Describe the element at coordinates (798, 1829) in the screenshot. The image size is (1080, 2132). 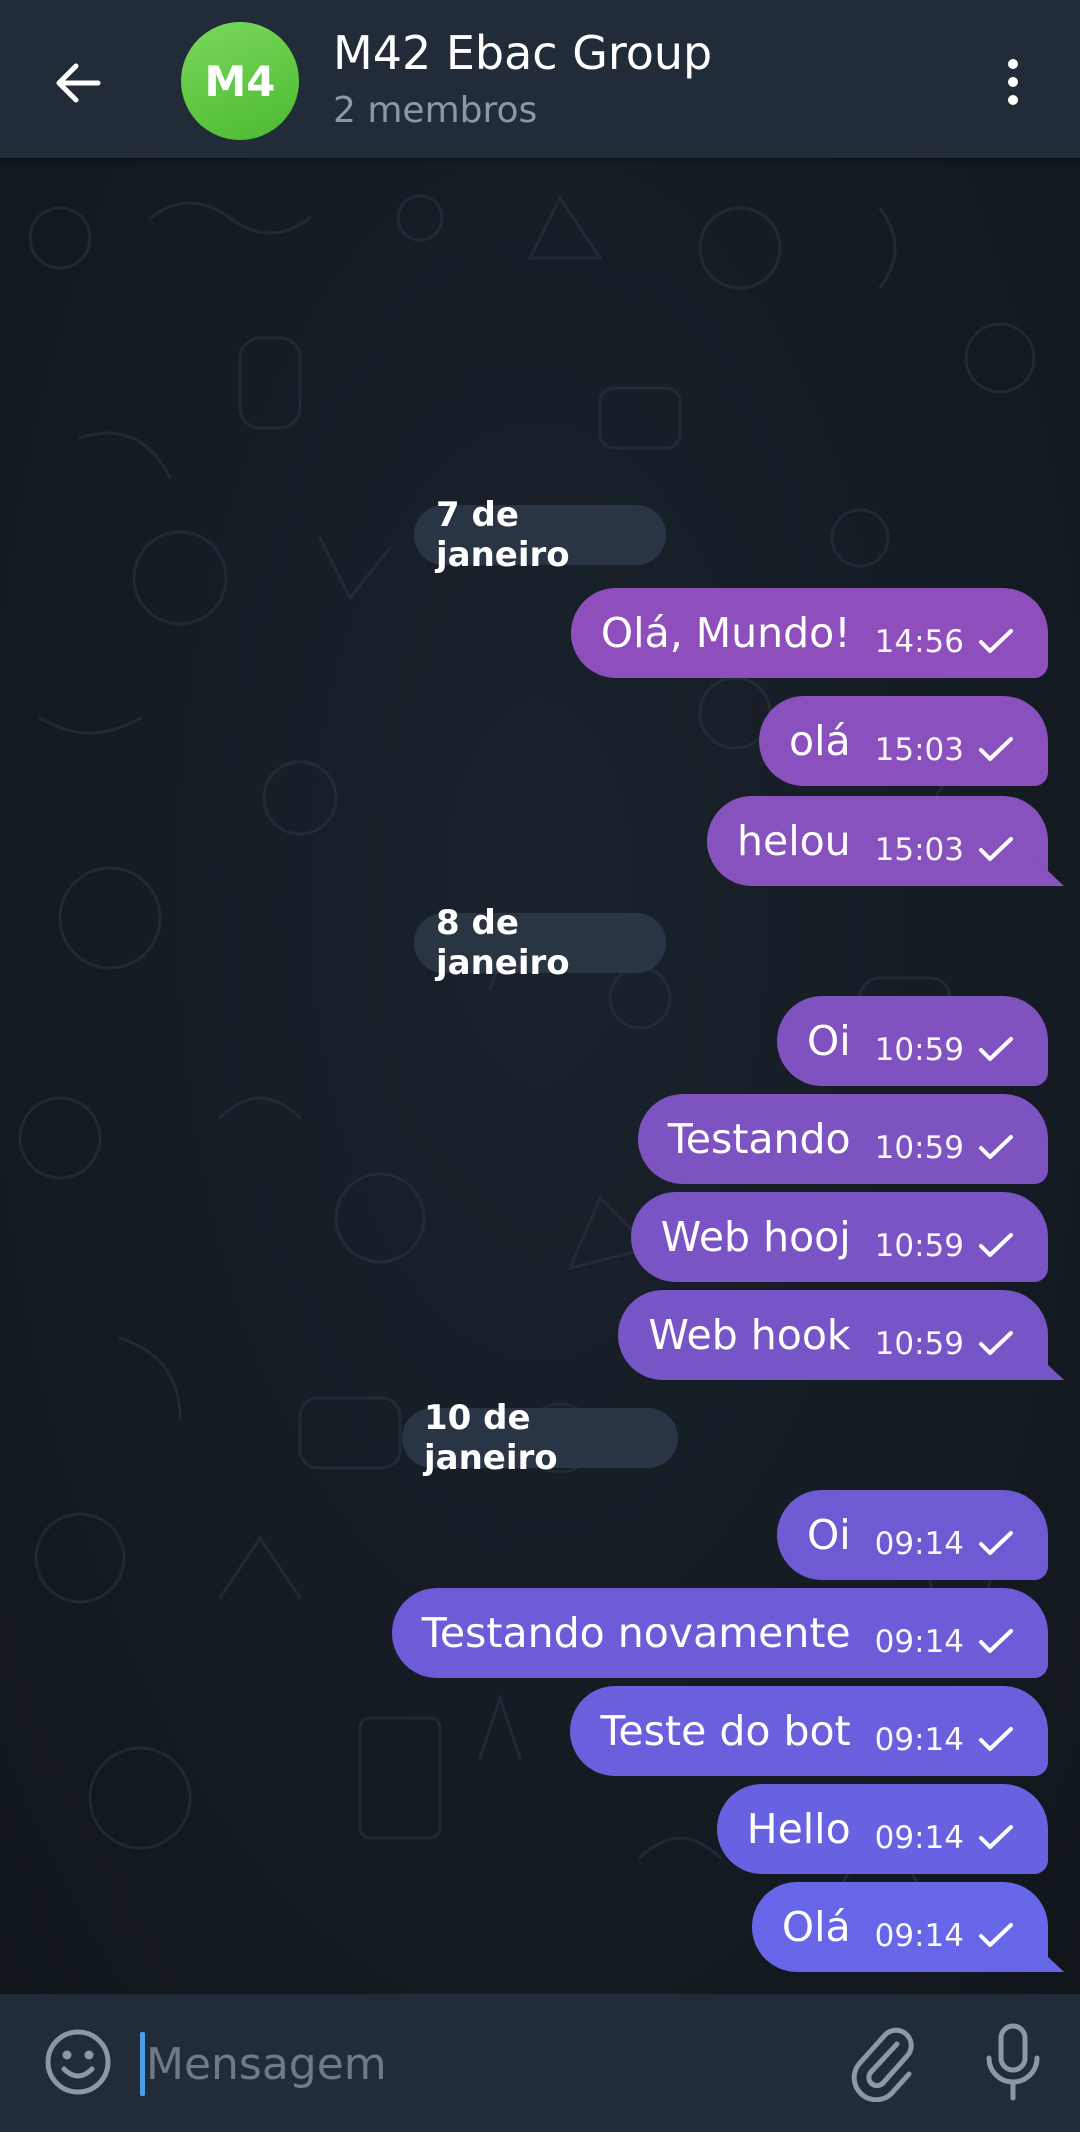
I see `message-text: Hello` at that location.